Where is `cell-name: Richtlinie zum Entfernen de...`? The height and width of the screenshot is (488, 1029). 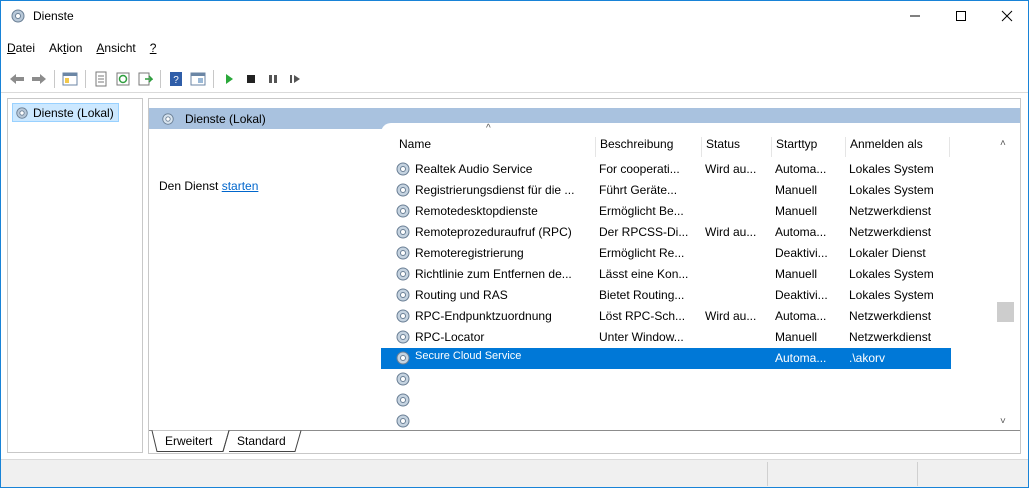
cell-name: Richtlinie zum Entfernen de... is located at coordinates (493, 274).